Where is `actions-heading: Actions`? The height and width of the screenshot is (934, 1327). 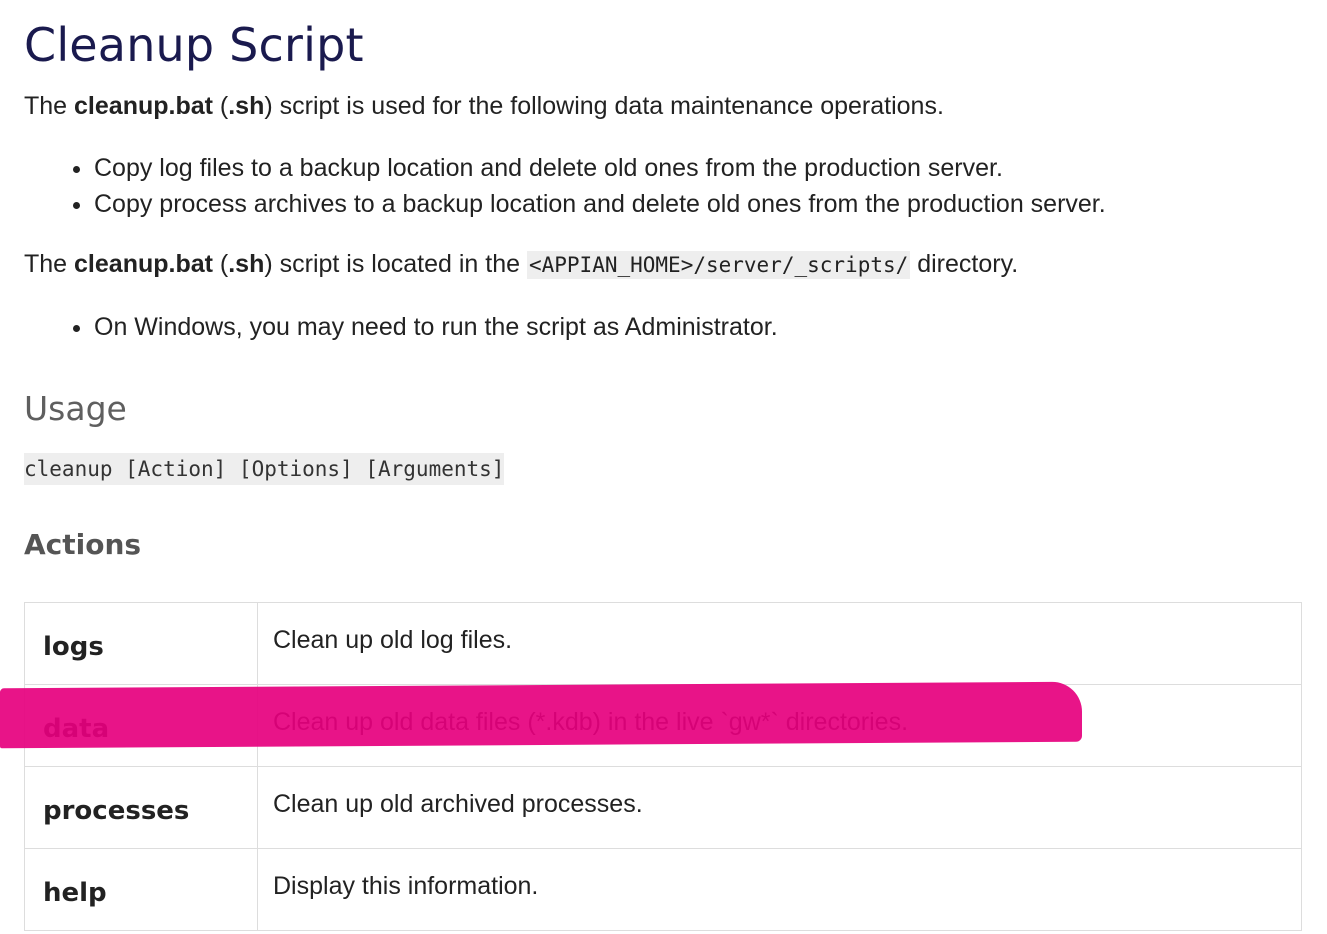 actions-heading: Actions is located at coordinates (83, 544).